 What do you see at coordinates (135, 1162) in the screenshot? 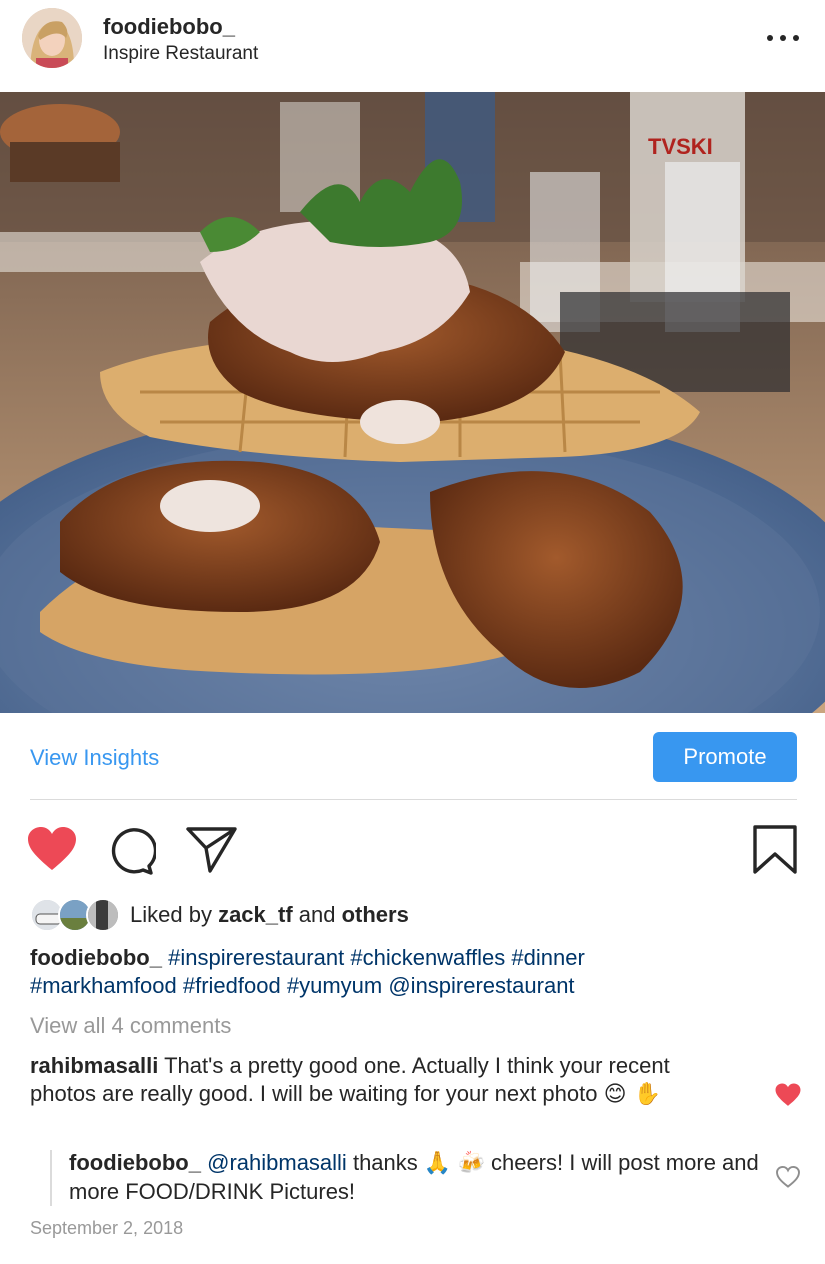
I see `reply-username: foodiebobo_` at bounding box center [135, 1162].